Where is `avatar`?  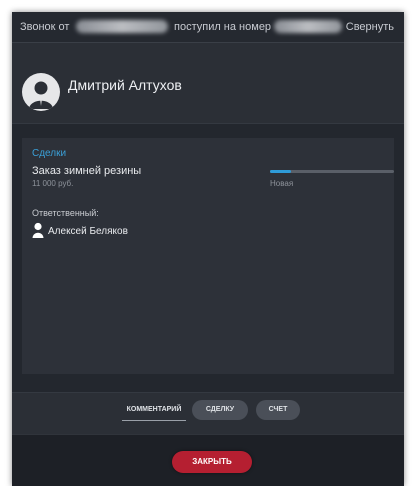
avatar is located at coordinates (41, 92).